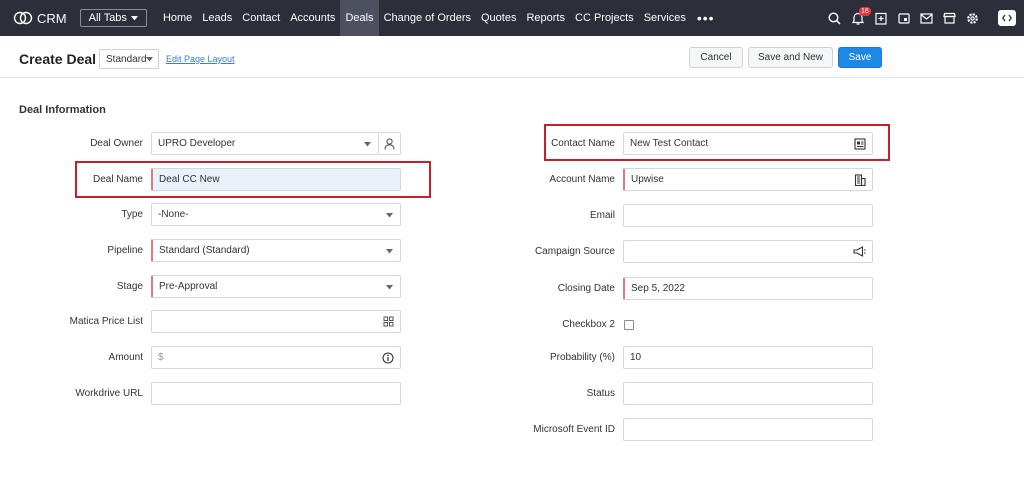  I want to click on nav-icons: 16, so click(919, 18).